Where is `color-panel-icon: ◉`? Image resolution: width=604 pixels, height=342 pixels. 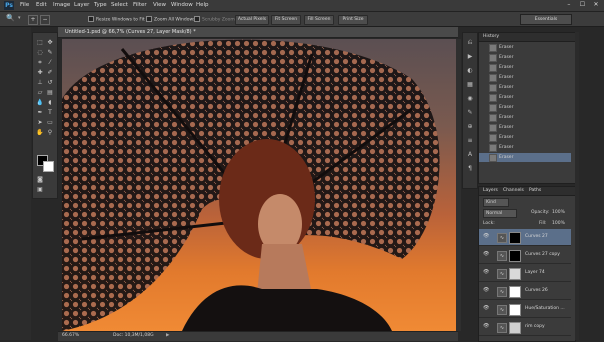
color-panel-icon: ◉ is located at coordinates (470, 99).